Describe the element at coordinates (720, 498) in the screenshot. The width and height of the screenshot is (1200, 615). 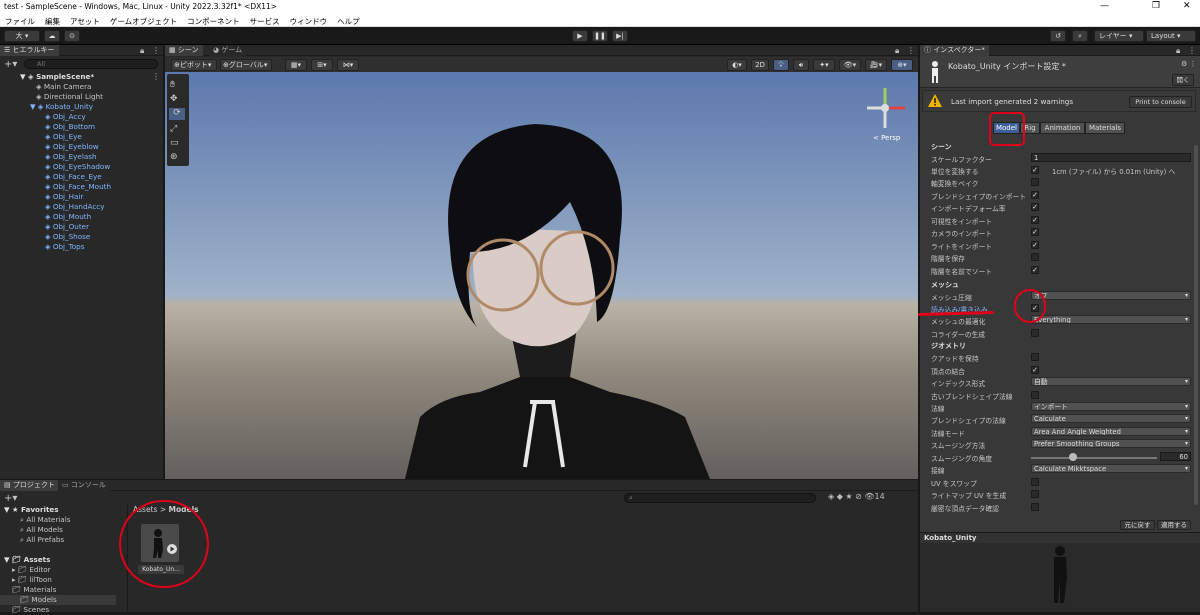
I see `project-search-input: ⌕` at that location.